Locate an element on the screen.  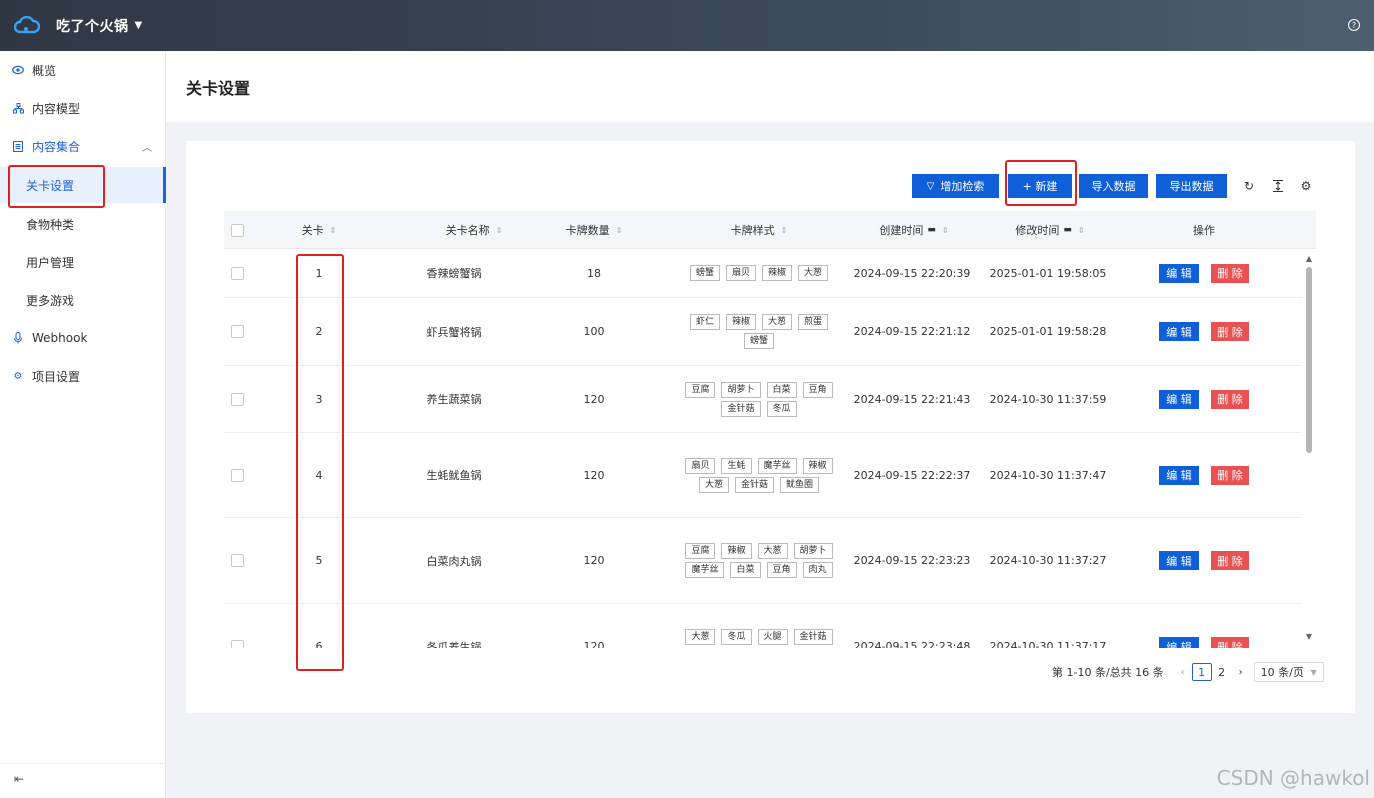
tag-list: 螃蟹 扇贝 辣椒 大葱 is located at coordinates (759, 273).